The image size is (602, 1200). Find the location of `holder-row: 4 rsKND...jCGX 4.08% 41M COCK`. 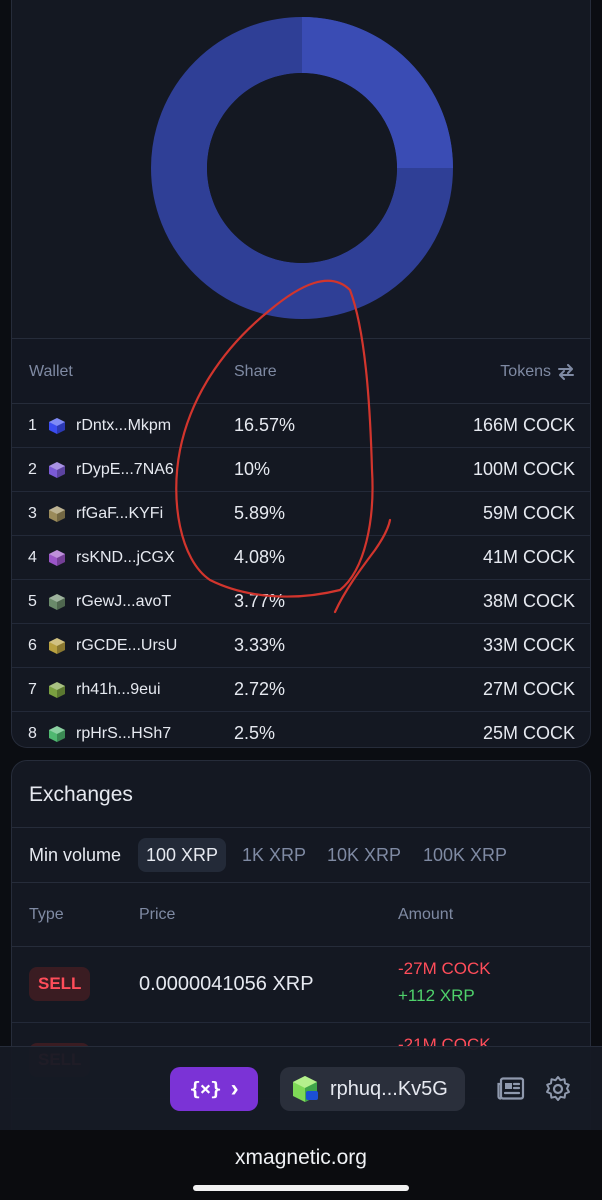

holder-row: 4 rsKND...jCGX 4.08% 41M COCK is located at coordinates (301, 558).